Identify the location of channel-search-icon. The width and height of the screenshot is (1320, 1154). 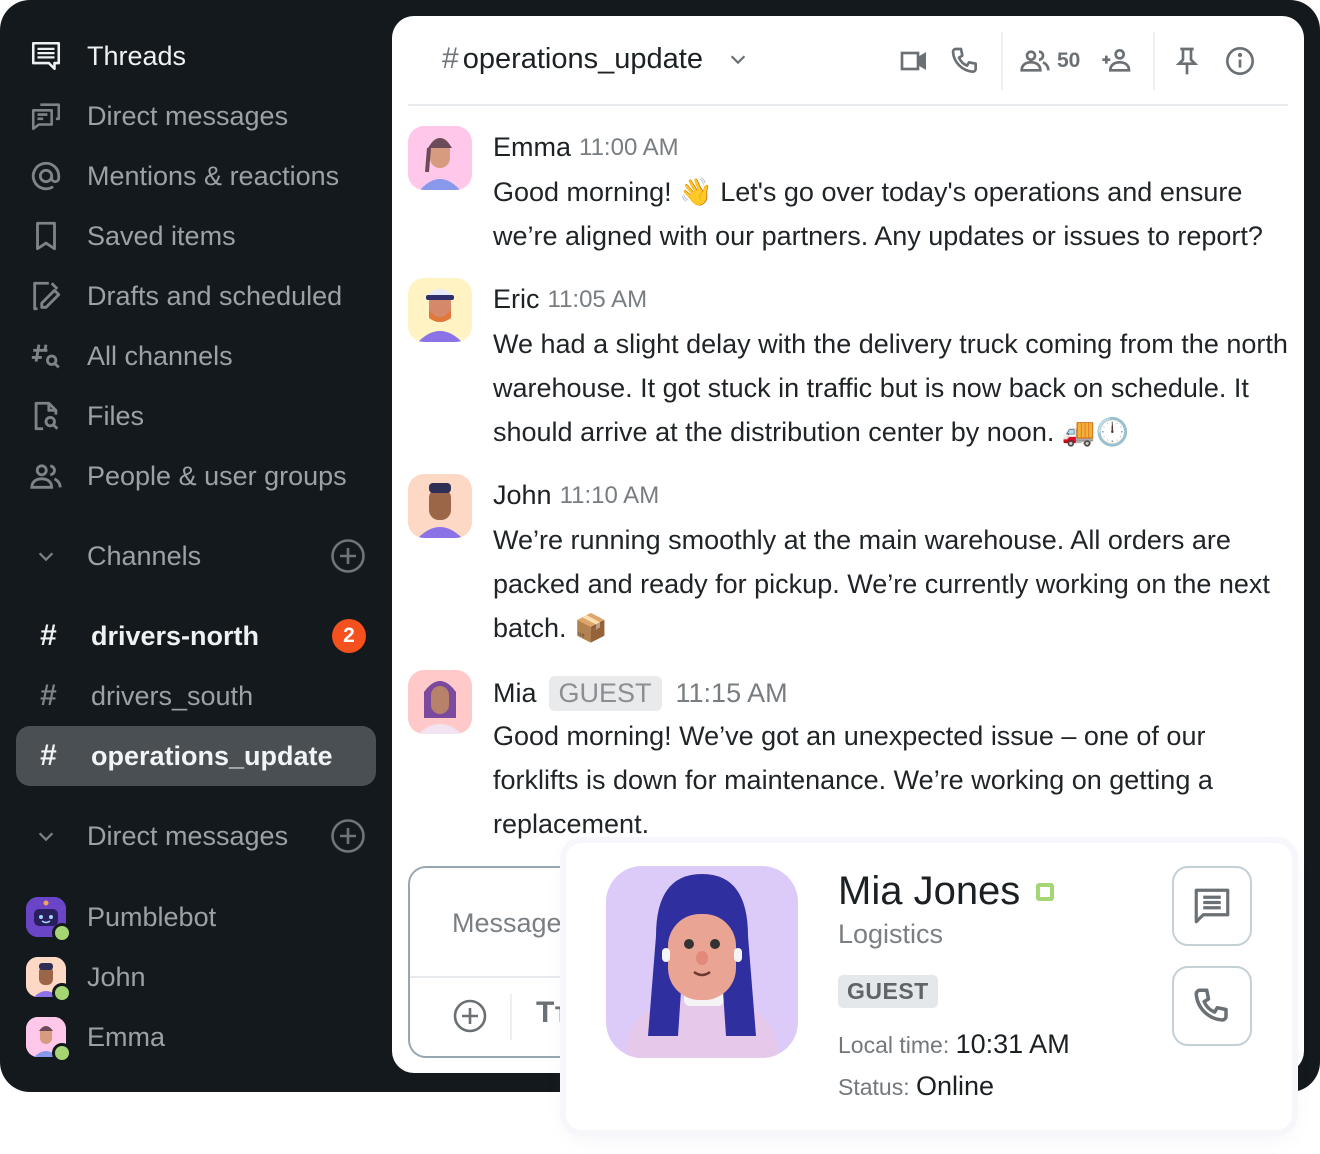
(46, 356).